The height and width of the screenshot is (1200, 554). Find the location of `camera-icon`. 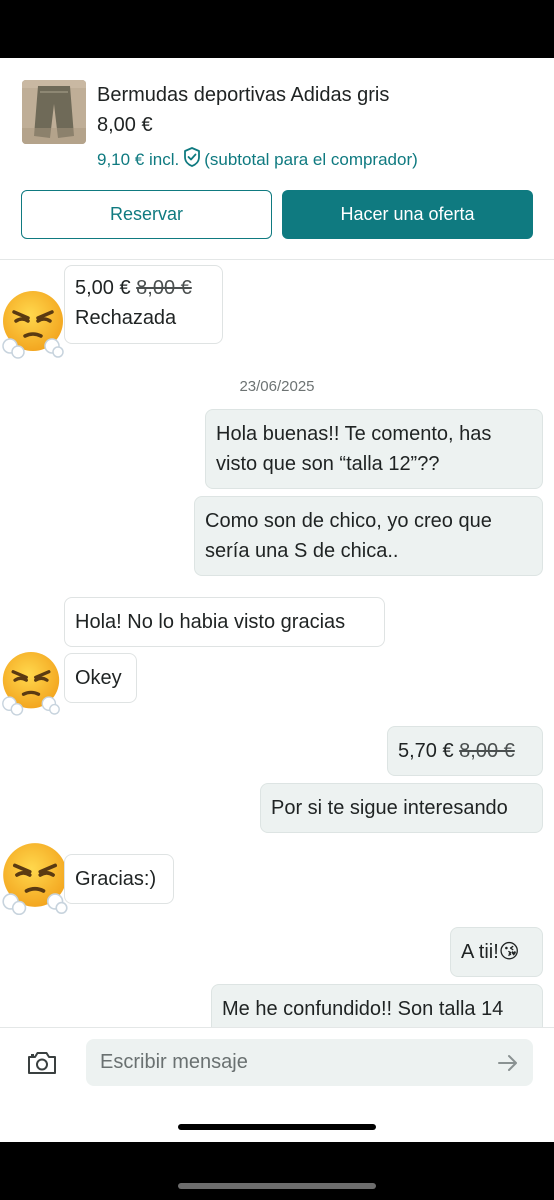

camera-icon is located at coordinates (42, 1065).